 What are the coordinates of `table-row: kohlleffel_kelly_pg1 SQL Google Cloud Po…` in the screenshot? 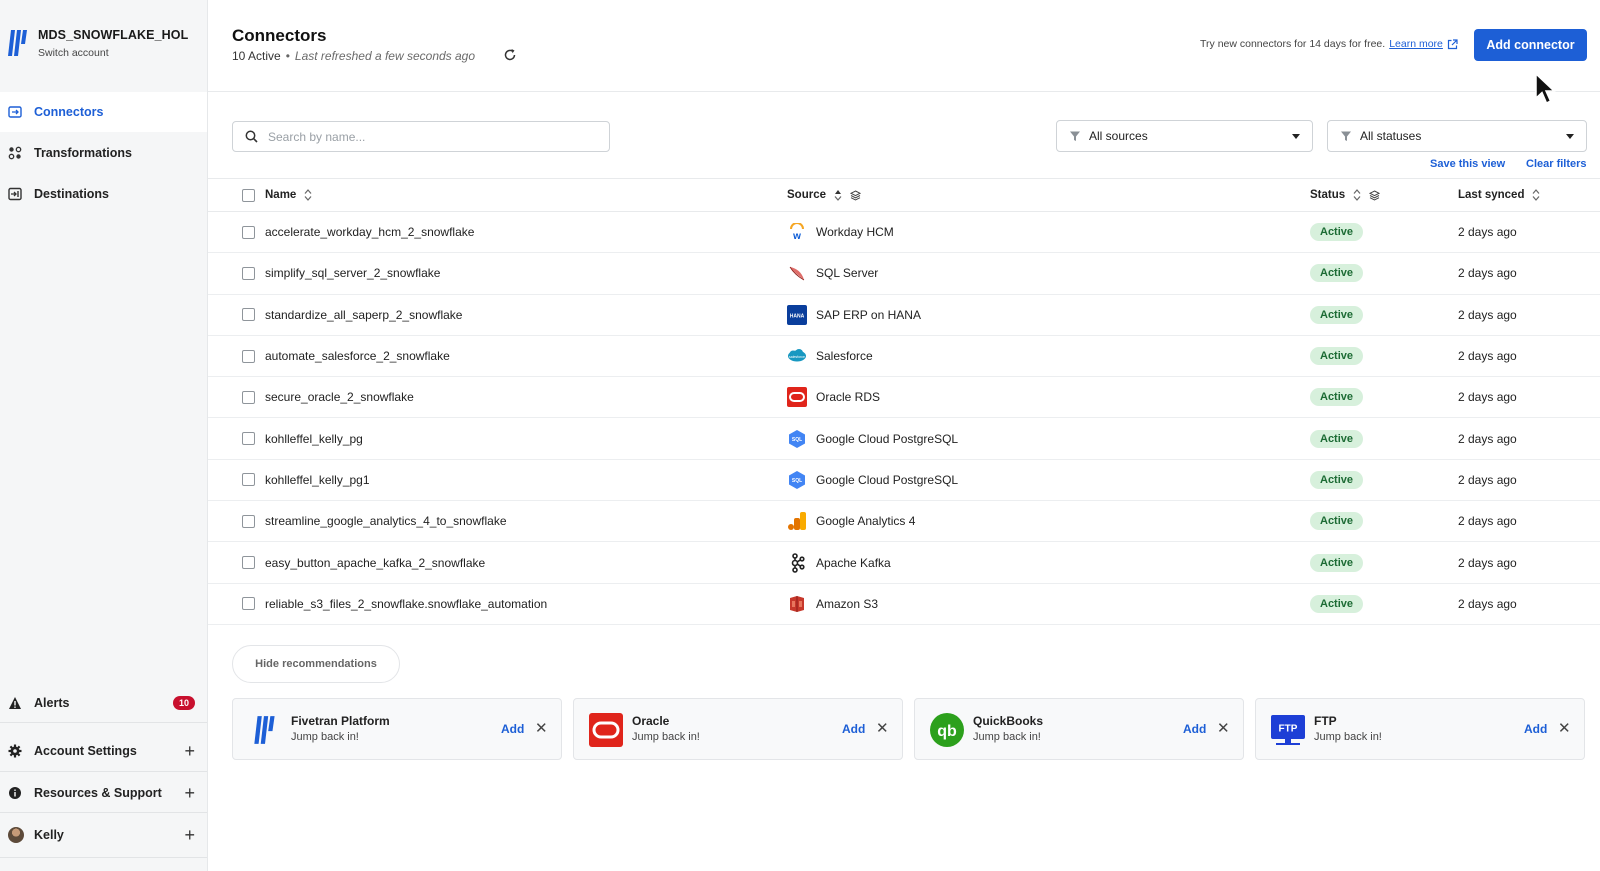 It's located at (904, 481).